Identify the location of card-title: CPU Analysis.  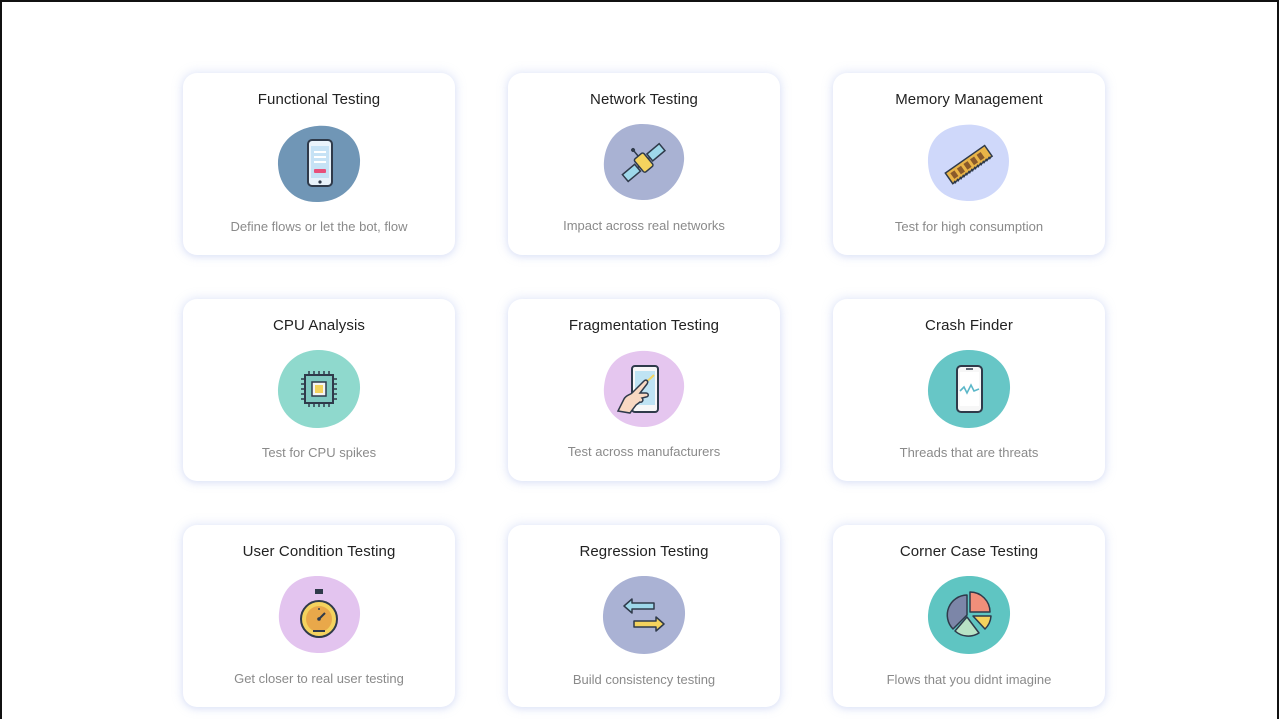
(319, 325).